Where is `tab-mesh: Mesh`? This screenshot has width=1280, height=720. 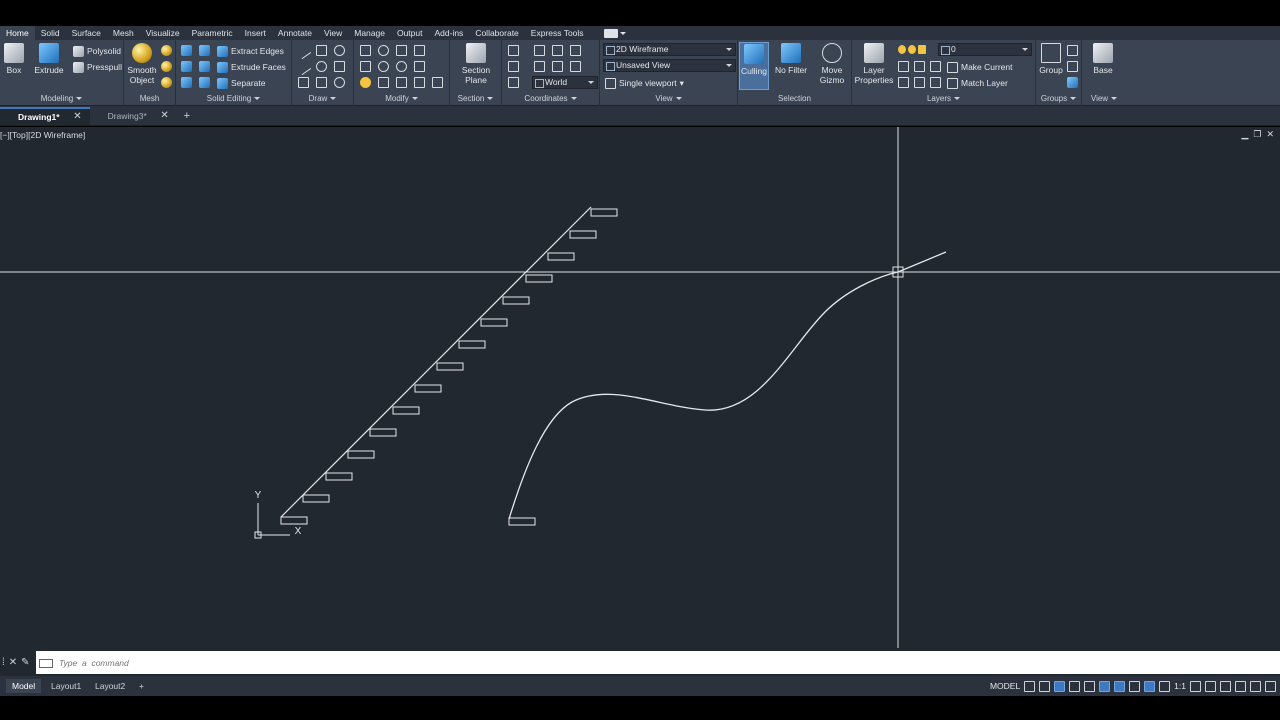
tab-mesh: Mesh is located at coordinates (123, 33).